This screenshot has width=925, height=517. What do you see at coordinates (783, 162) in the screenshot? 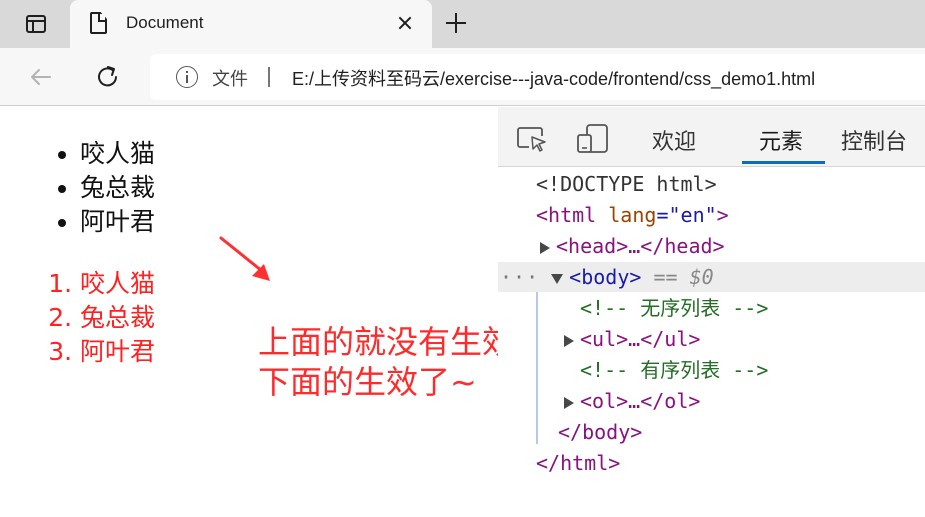
I see `active-tab-indicator` at bounding box center [783, 162].